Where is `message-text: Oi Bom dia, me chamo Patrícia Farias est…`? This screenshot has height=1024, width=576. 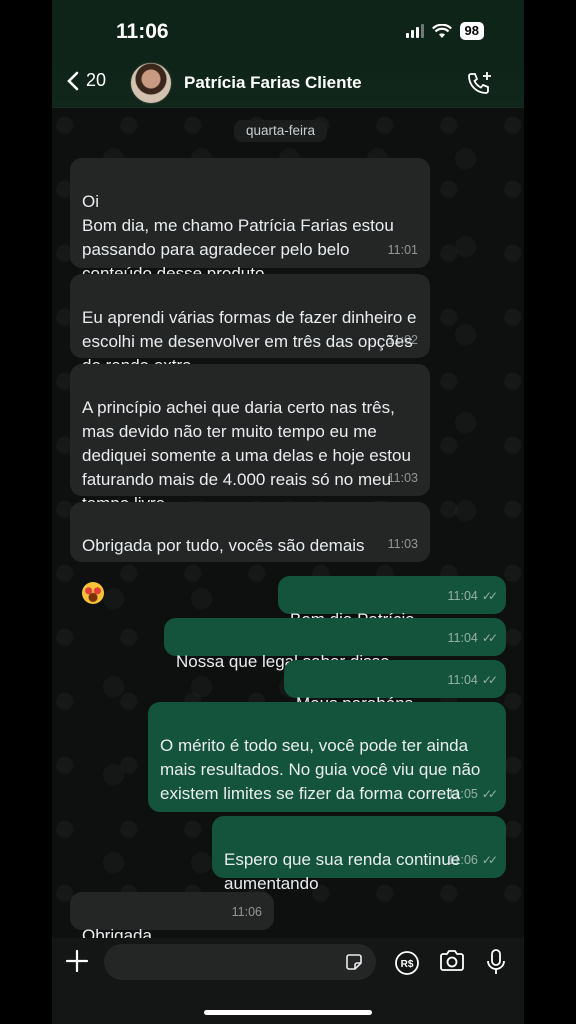 message-text: Oi Bom dia, me chamo Patrícia Farias est… is located at coordinates (238, 237).